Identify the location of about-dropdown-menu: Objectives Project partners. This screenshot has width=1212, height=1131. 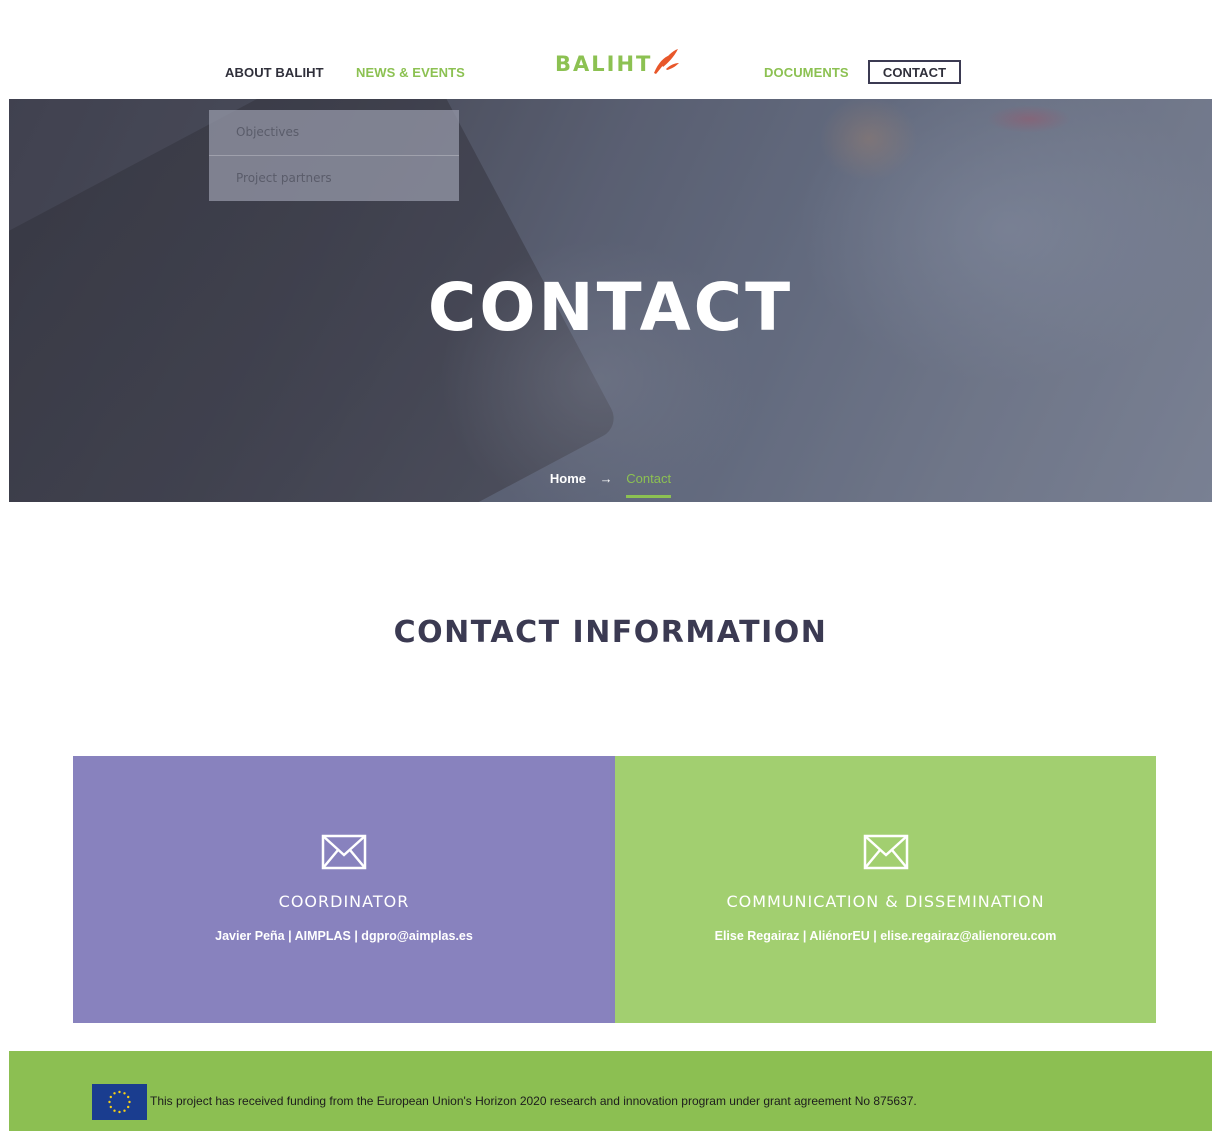
(334, 155).